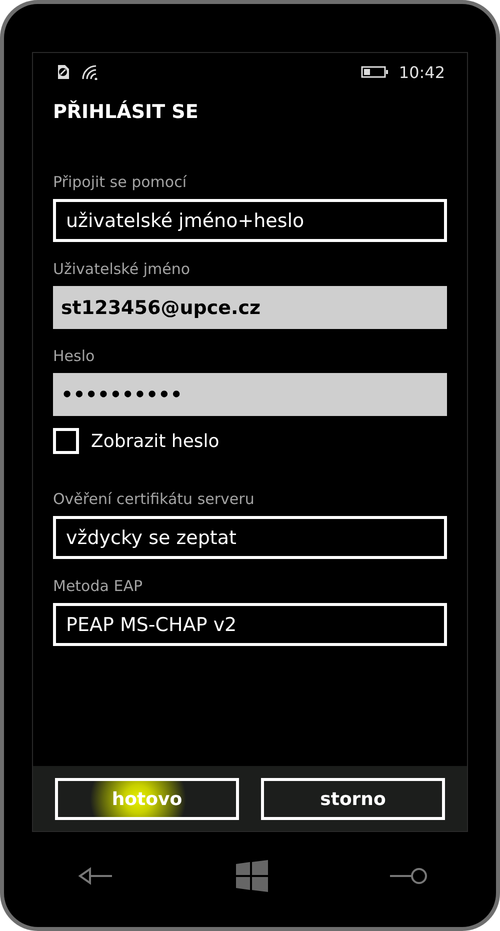  I want to click on wifi-icon, so click(90, 72).